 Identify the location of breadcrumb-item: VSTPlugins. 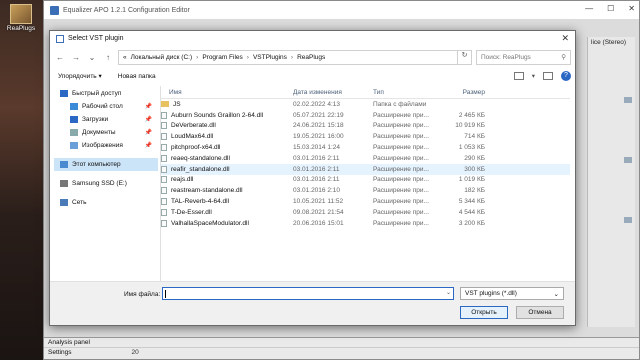
(270, 57).